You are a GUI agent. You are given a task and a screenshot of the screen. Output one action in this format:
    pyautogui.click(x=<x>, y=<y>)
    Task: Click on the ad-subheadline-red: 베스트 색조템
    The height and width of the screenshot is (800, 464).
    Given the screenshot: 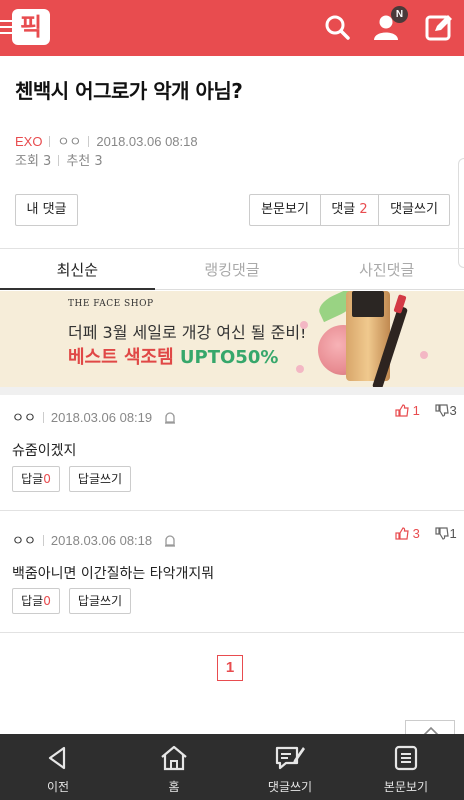 What is the action you would take?
    pyautogui.click(x=124, y=357)
    